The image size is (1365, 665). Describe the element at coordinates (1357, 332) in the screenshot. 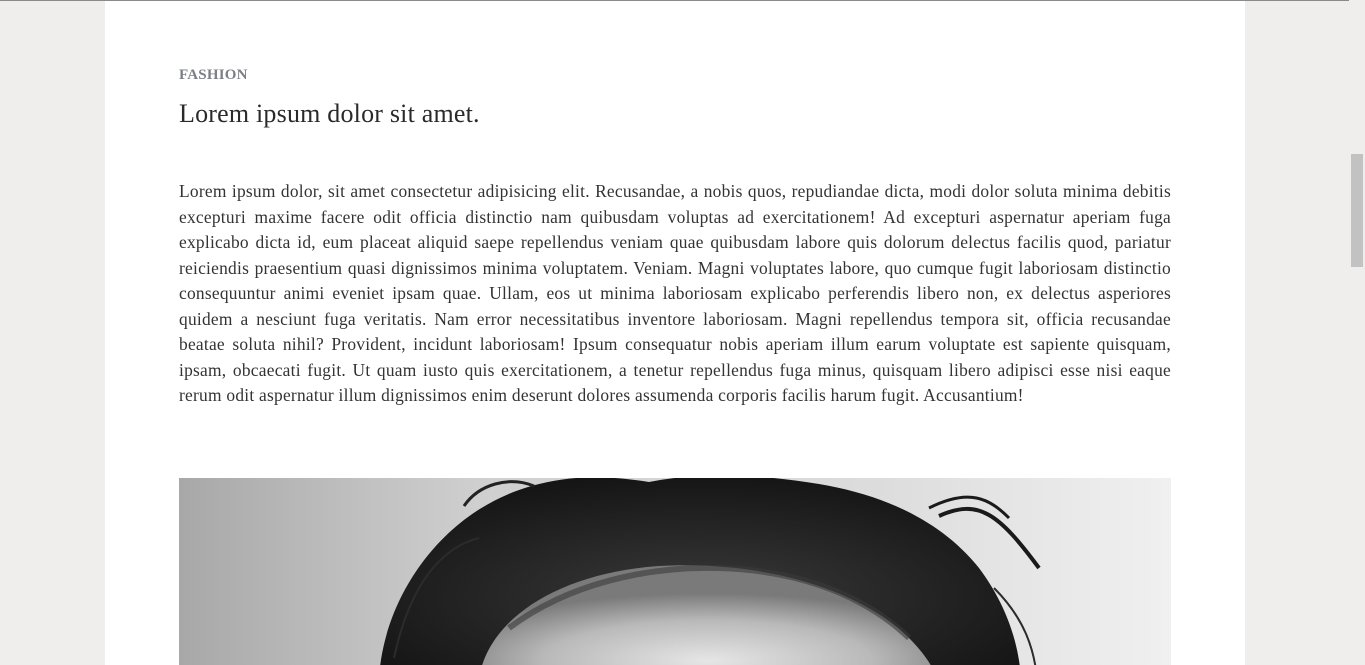

I see `vertical-scrollbar` at that location.